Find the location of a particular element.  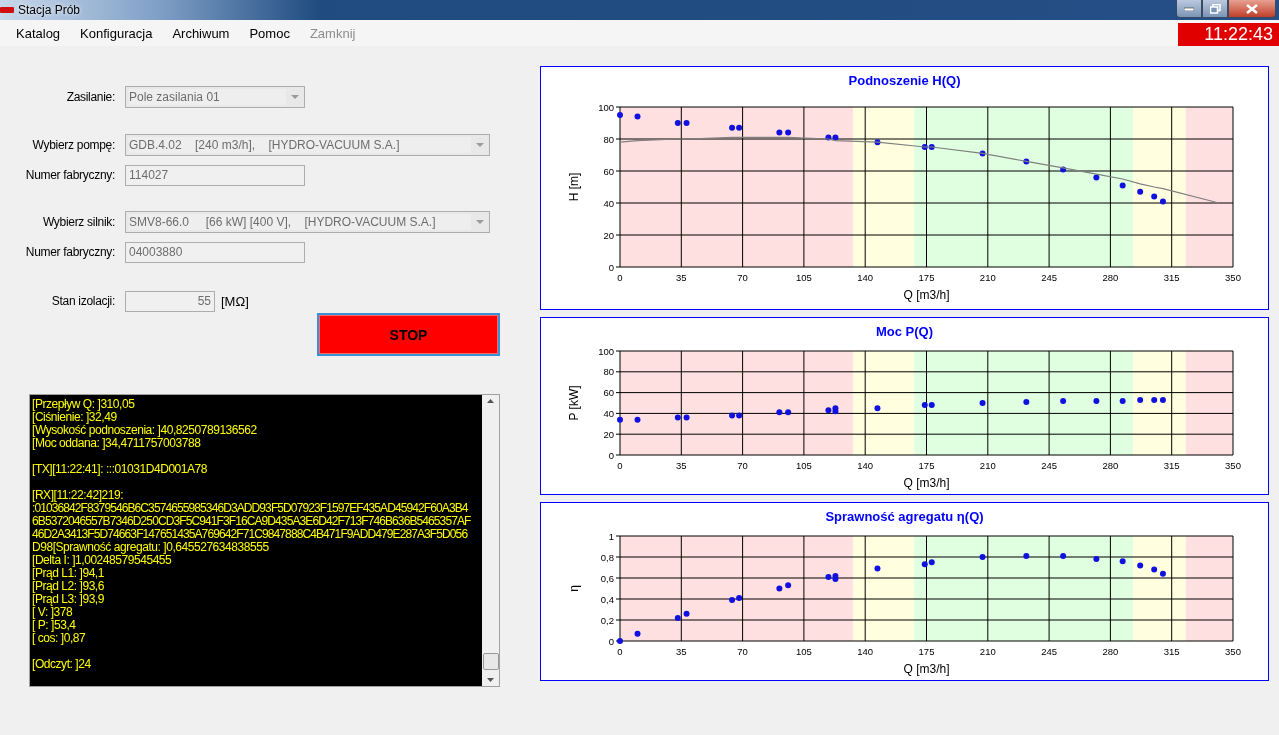

chart-title: Sprawność agregatu η(Q) is located at coordinates (904, 517).